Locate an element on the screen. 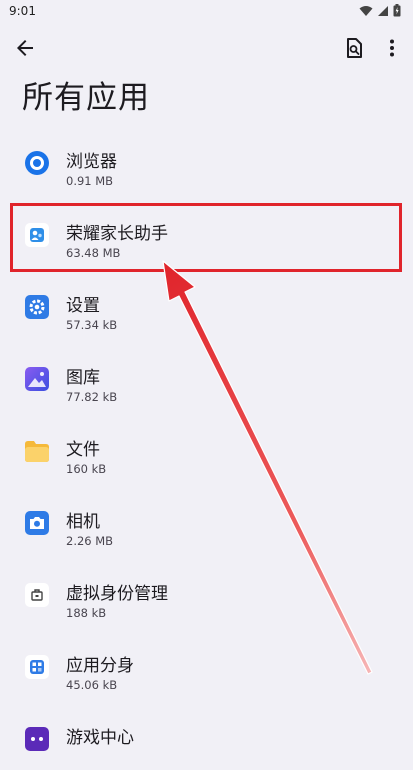 Image resolution: width=413 pixels, height=770 pixels. toolbar is located at coordinates (206, 48).